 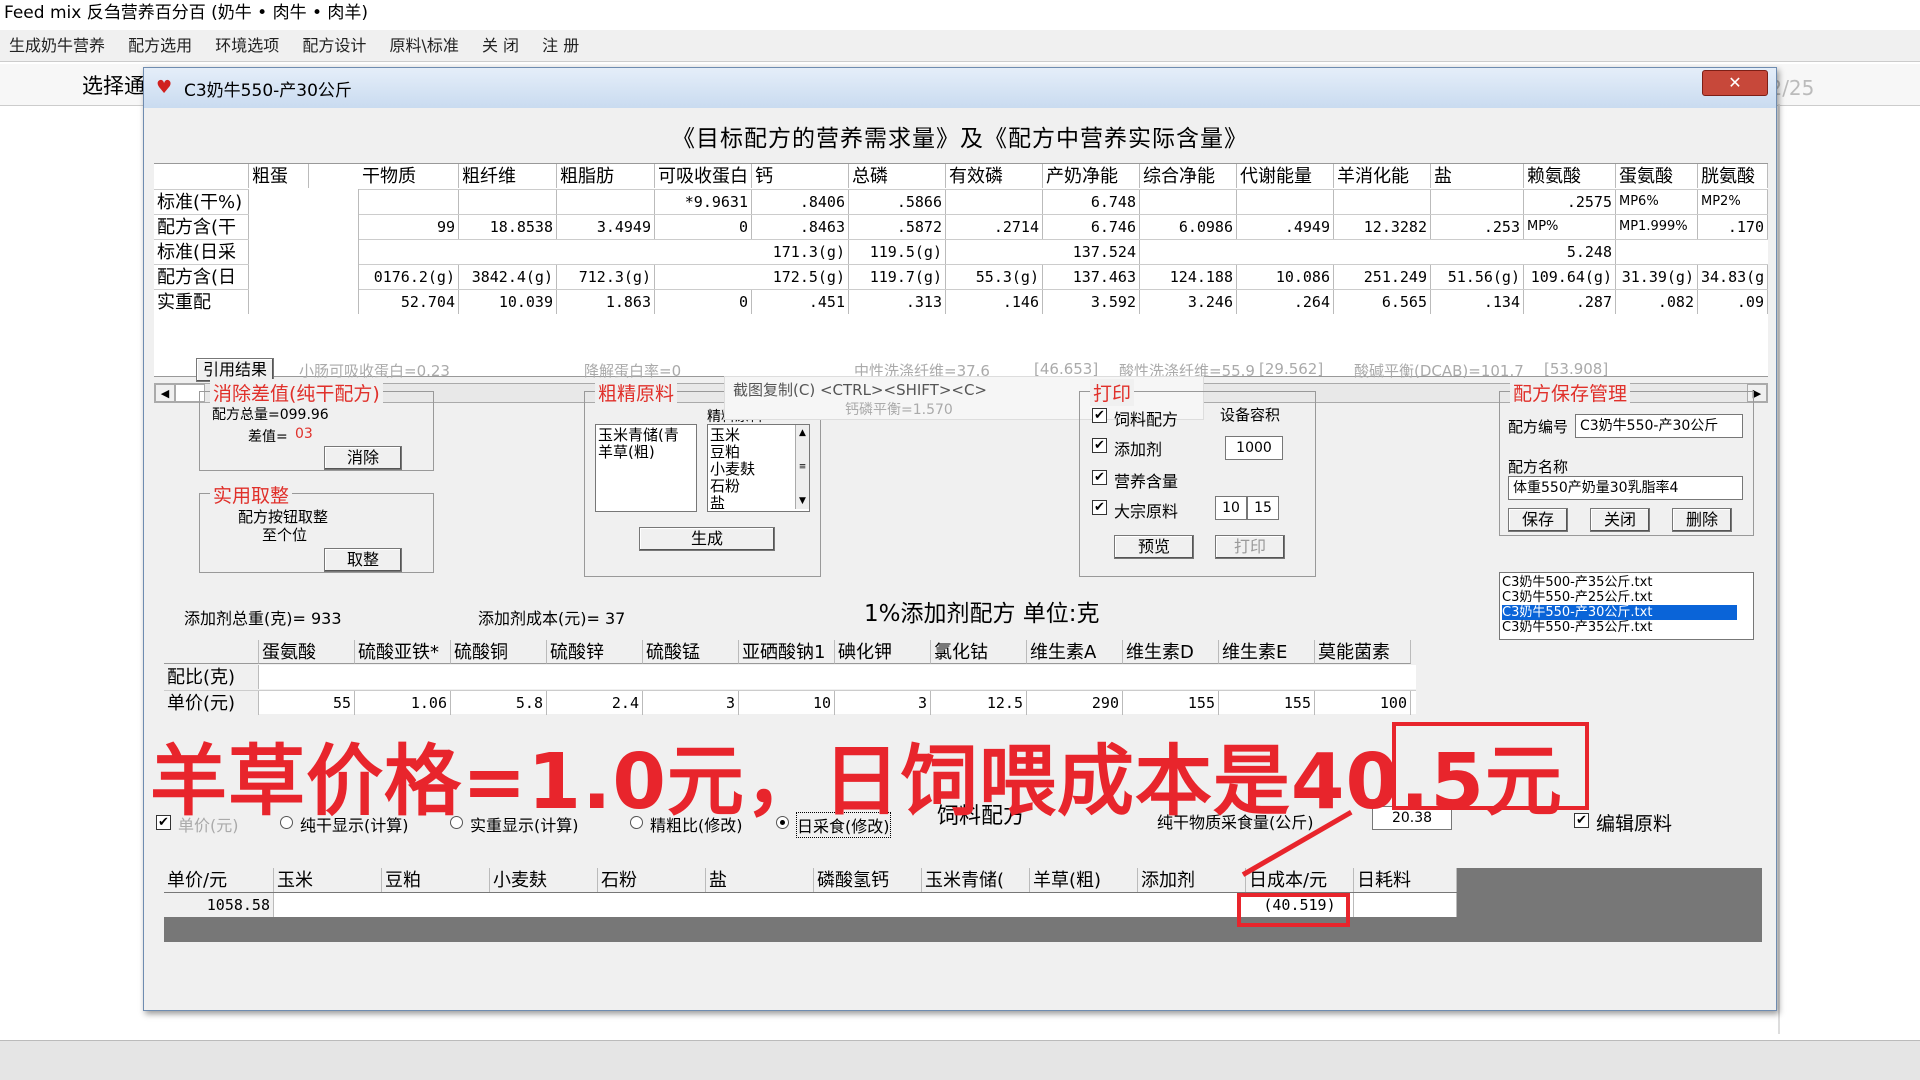 I want to click on grid-cell: 5.248, so click(x=1570, y=252).